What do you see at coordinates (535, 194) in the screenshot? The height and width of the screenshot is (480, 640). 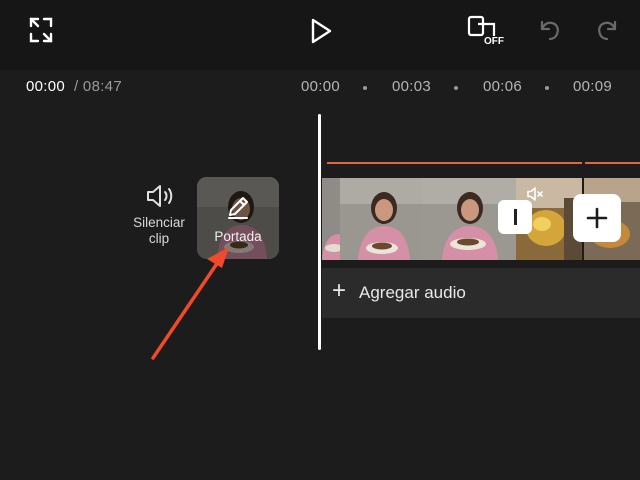 I see `muted-clip-icon` at bounding box center [535, 194].